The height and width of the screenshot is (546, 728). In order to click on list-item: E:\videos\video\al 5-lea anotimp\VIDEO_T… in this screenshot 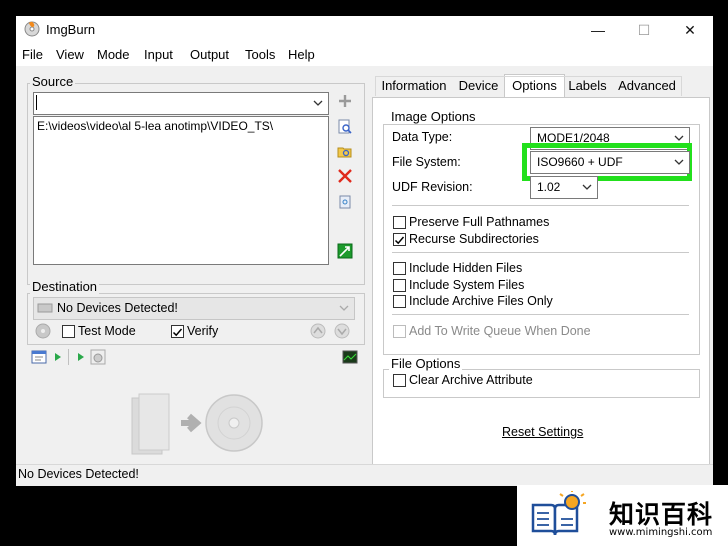, I will do `click(155, 126)`.